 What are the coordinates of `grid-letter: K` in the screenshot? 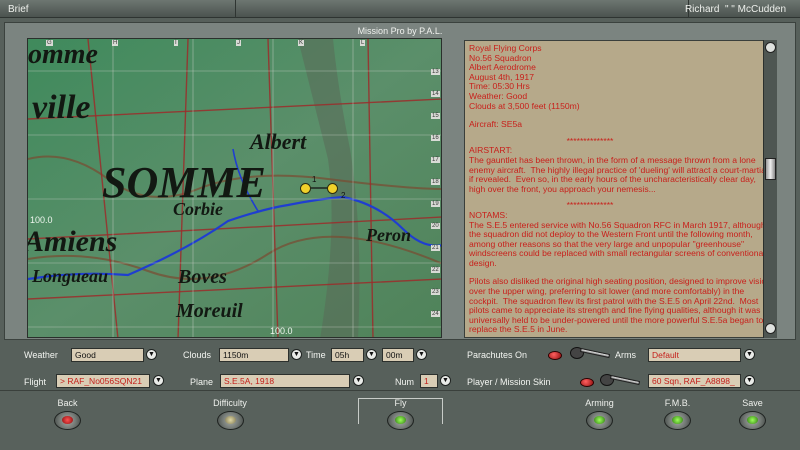 It's located at (301, 43).